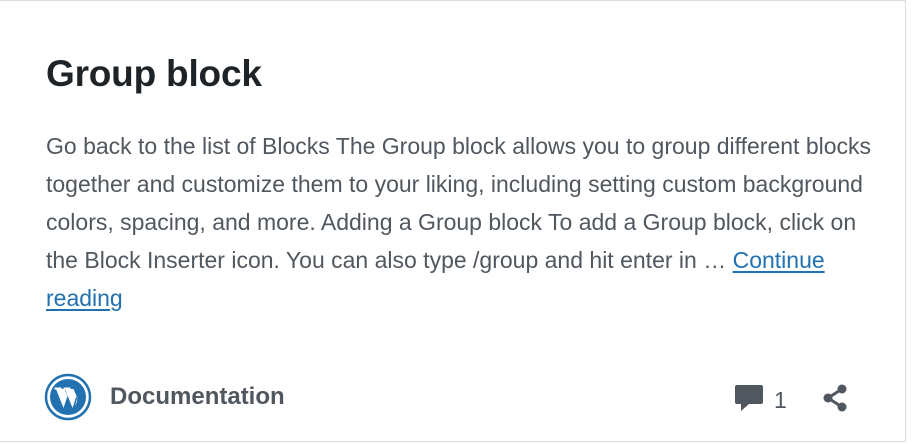  What do you see at coordinates (453, 396) in the screenshot?
I see `post-footer: Documentation 1` at bounding box center [453, 396].